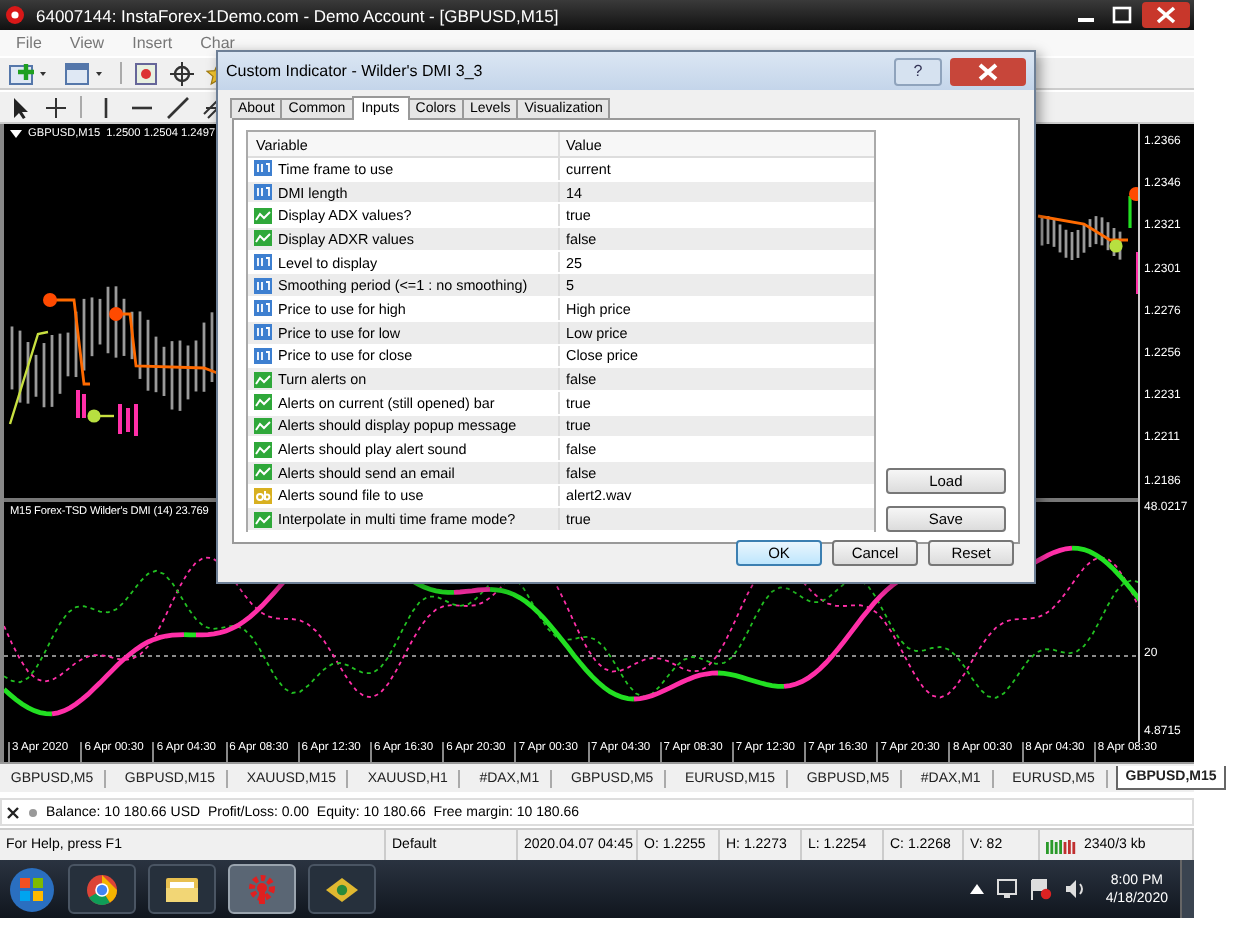 The height and width of the screenshot is (938, 1250). I want to click on app-icon, so click(15, 15).